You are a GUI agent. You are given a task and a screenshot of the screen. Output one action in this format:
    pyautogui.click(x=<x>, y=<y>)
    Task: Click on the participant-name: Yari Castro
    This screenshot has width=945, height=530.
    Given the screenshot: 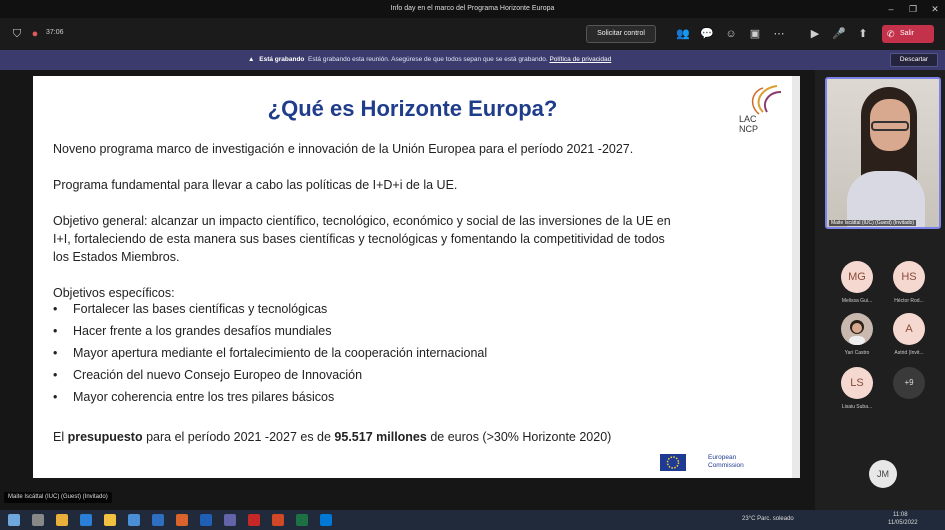 What is the action you would take?
    pyautogui.click(x=857, y=353)
    